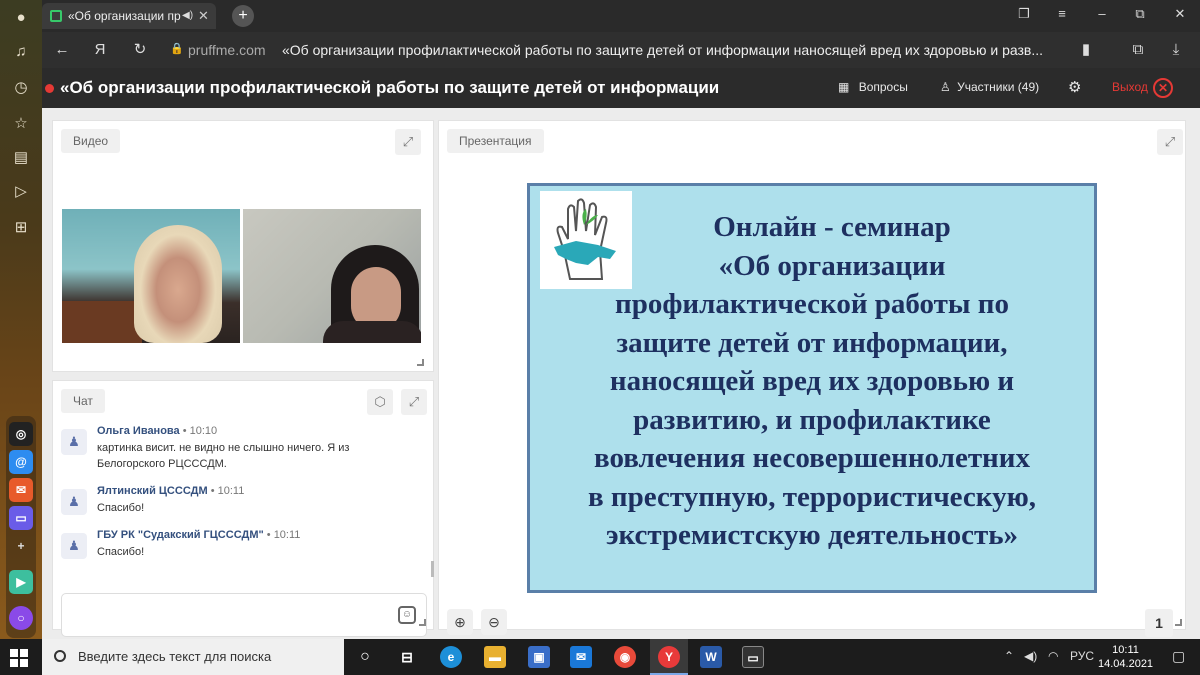  Describe the element at coordinates (460, 622) in the screenshot. I see `zoom-in-icon: ⊕` at that location.